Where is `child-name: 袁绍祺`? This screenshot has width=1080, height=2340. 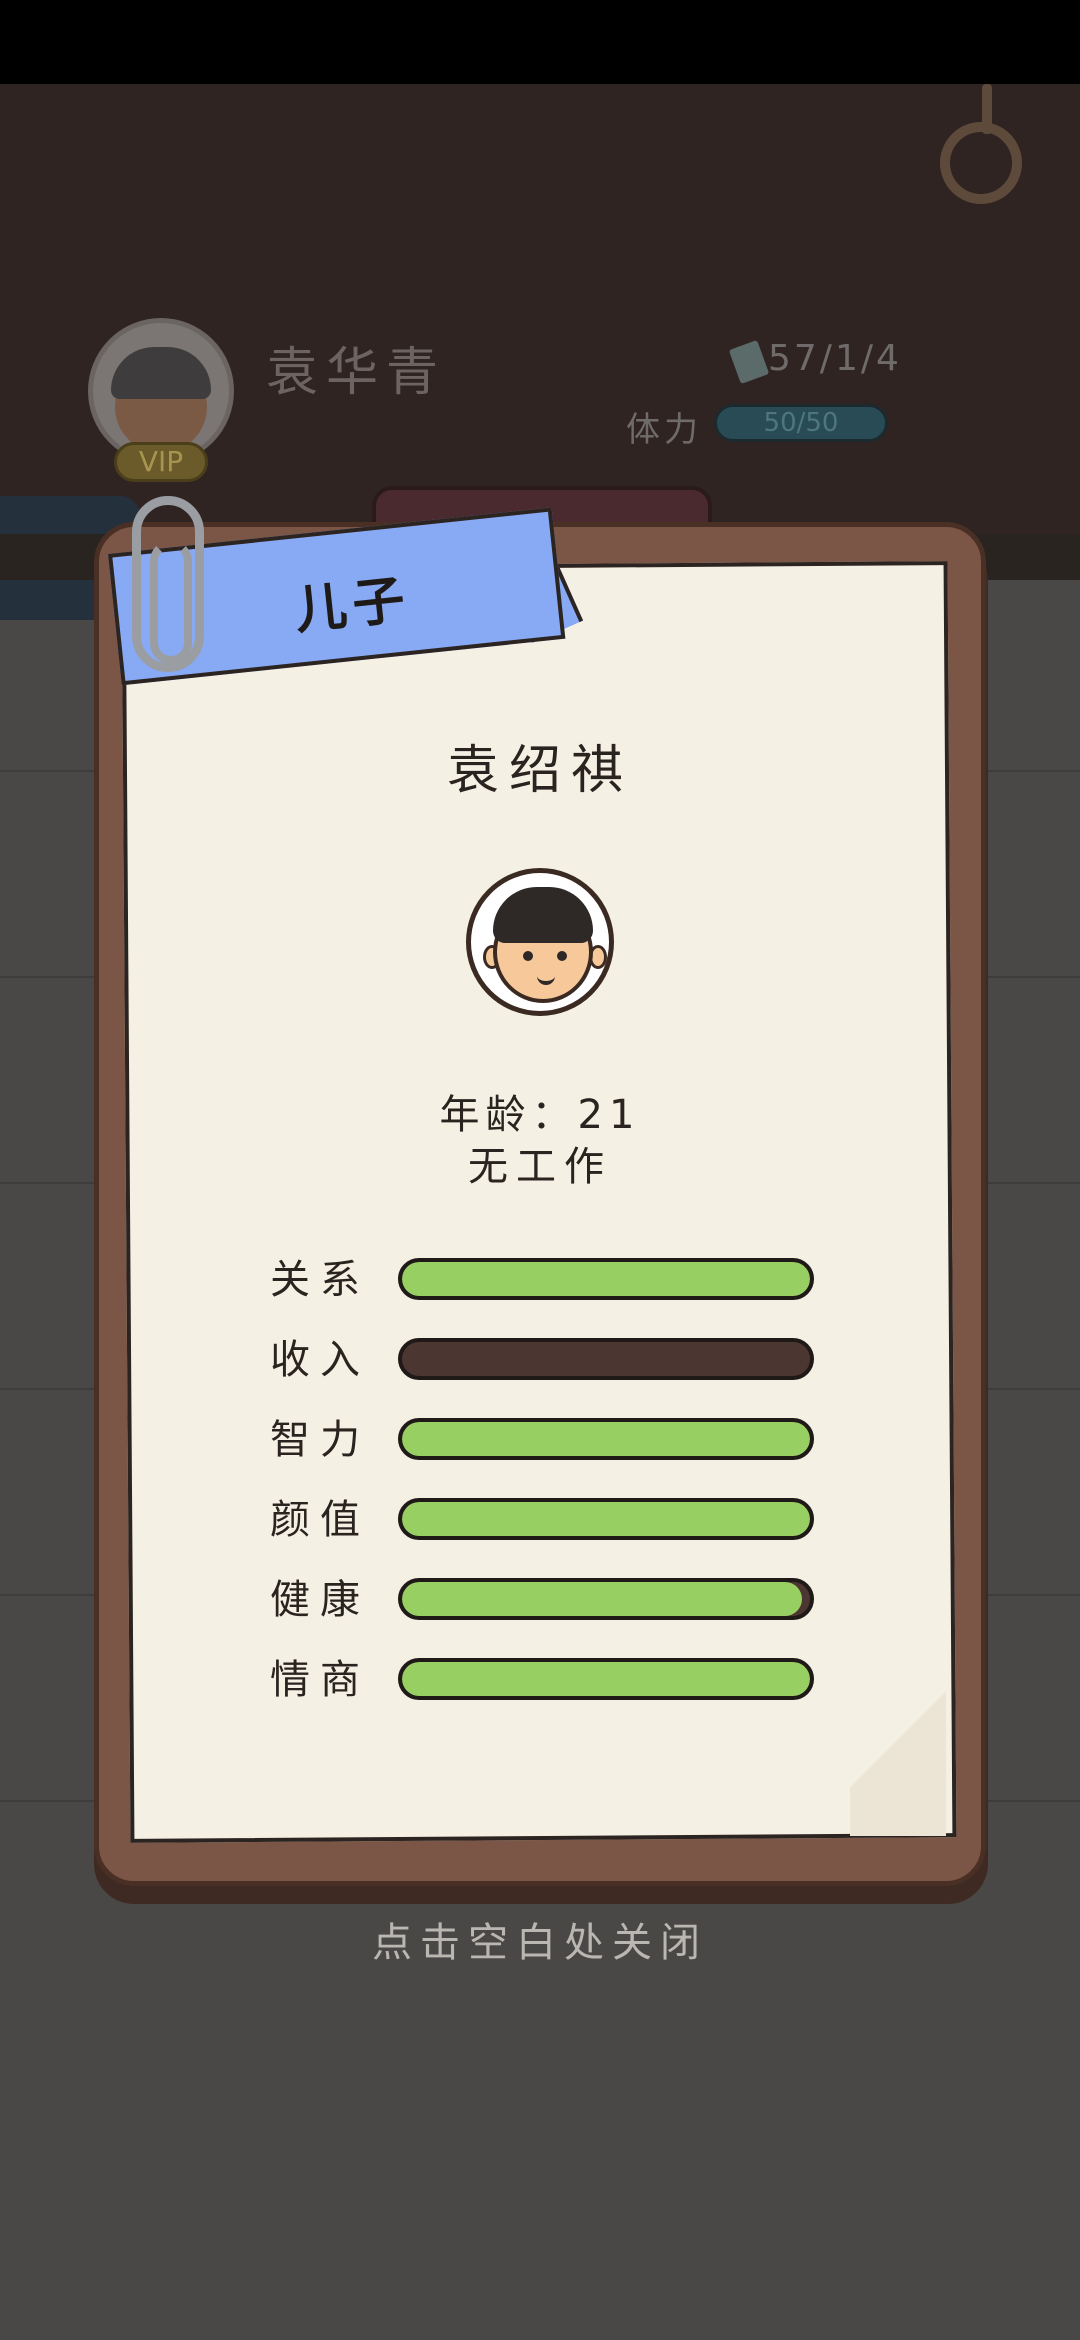 child-name: 袁绍祺 is located at coordinates (539, 771).